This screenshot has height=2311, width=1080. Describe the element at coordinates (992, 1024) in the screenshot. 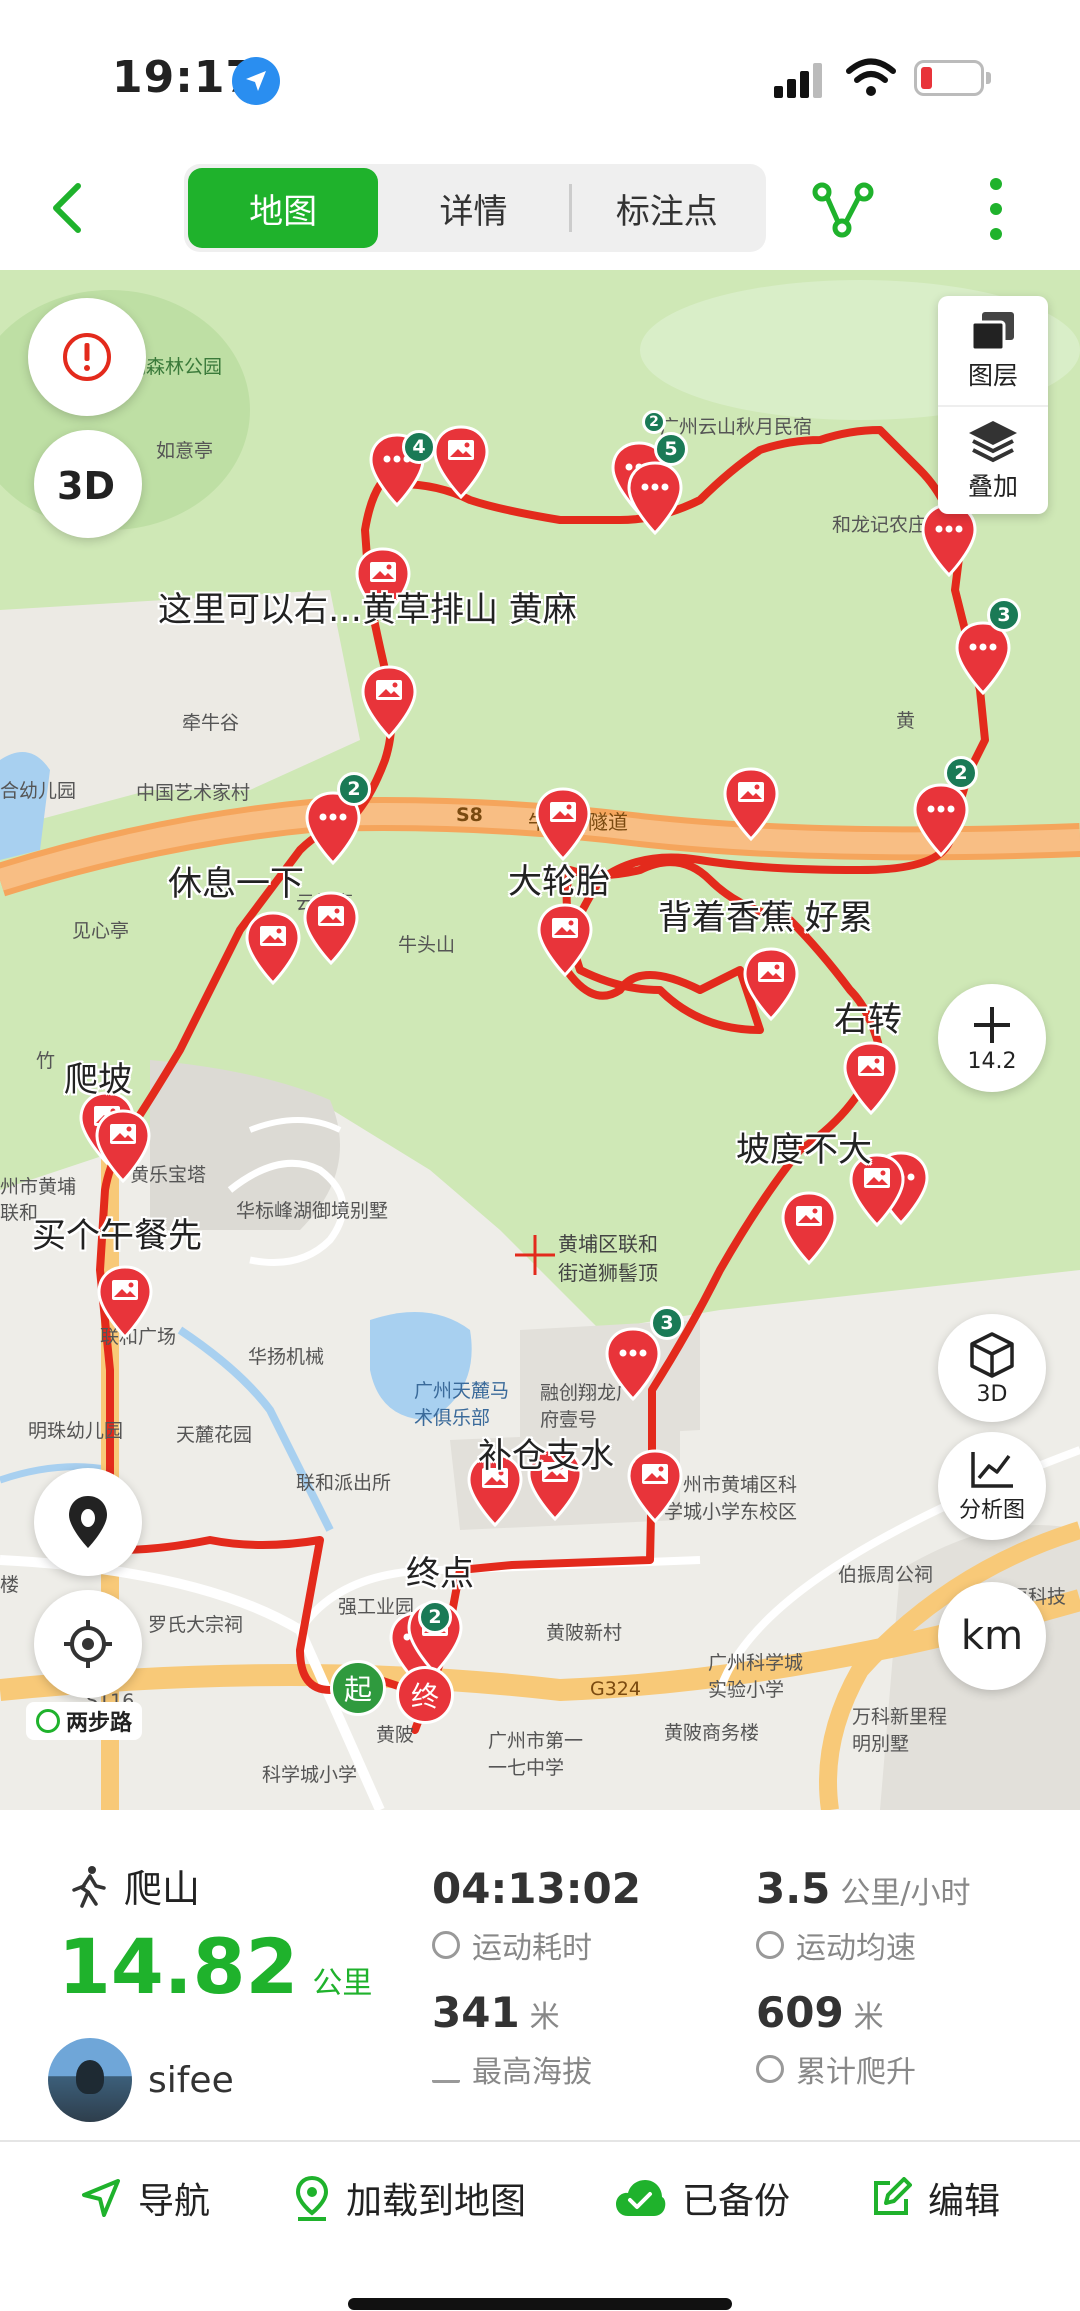

I see `plus-icon` at that location.